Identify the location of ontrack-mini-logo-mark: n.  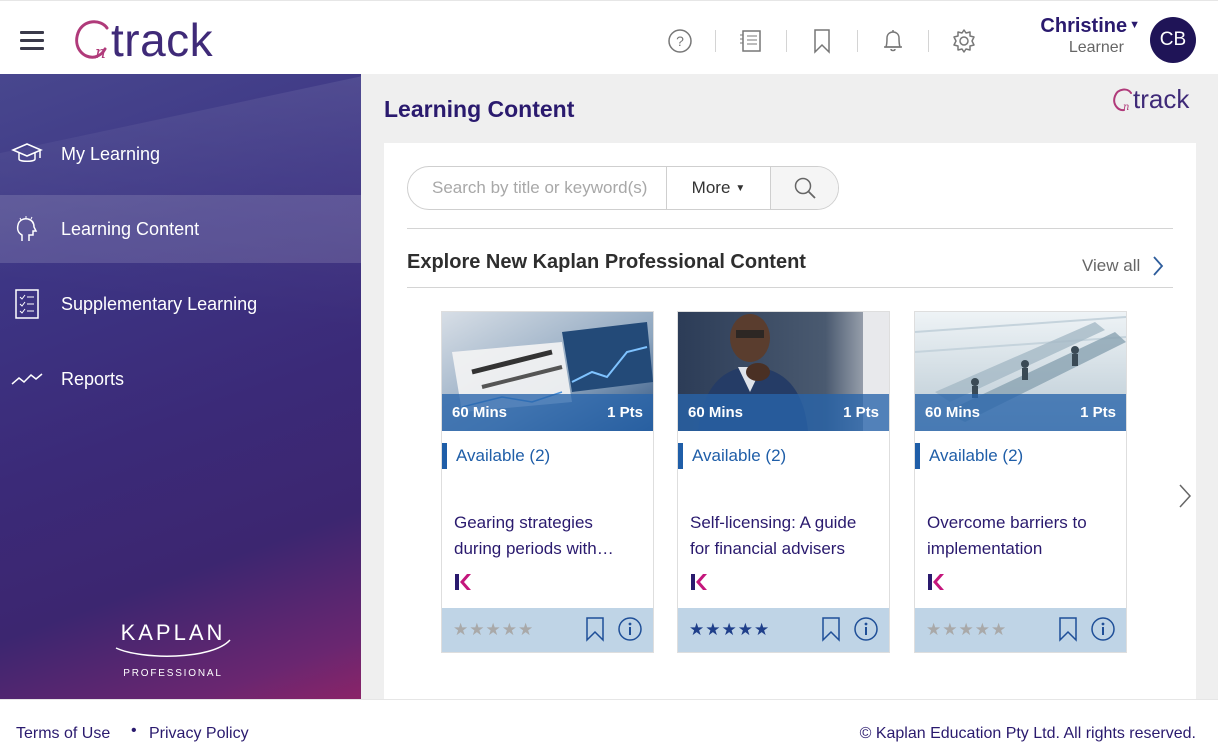
(1122, 100).